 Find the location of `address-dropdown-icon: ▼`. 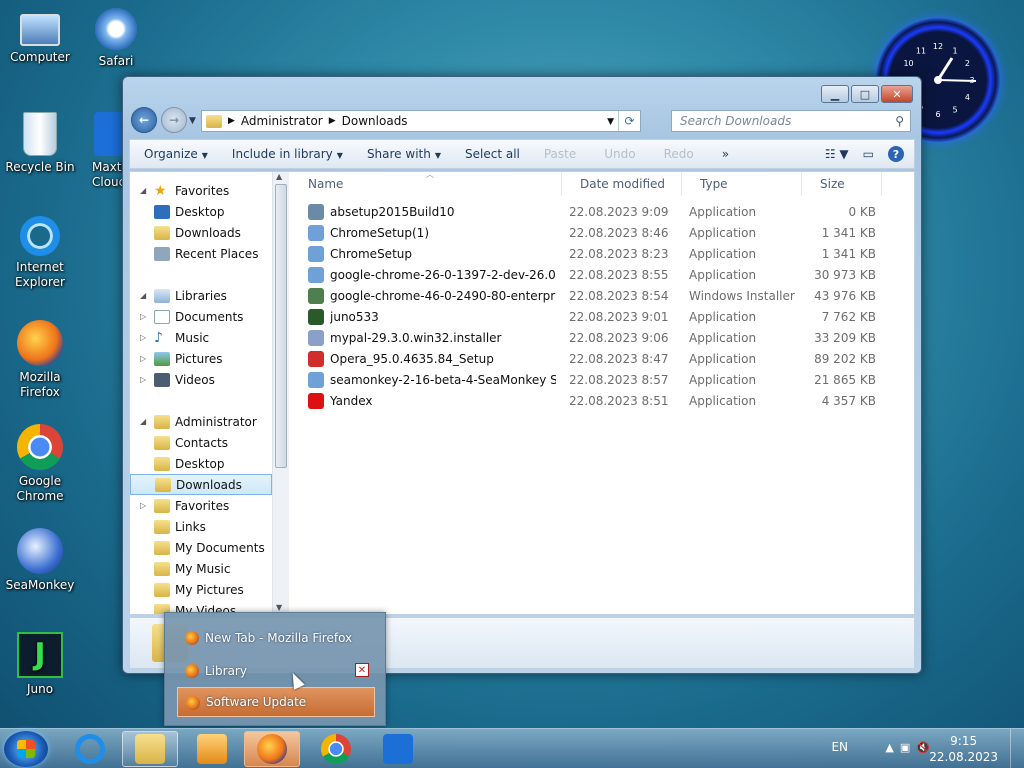

address-dropdown-icon: ▼ is located at coordinates (610, 122).